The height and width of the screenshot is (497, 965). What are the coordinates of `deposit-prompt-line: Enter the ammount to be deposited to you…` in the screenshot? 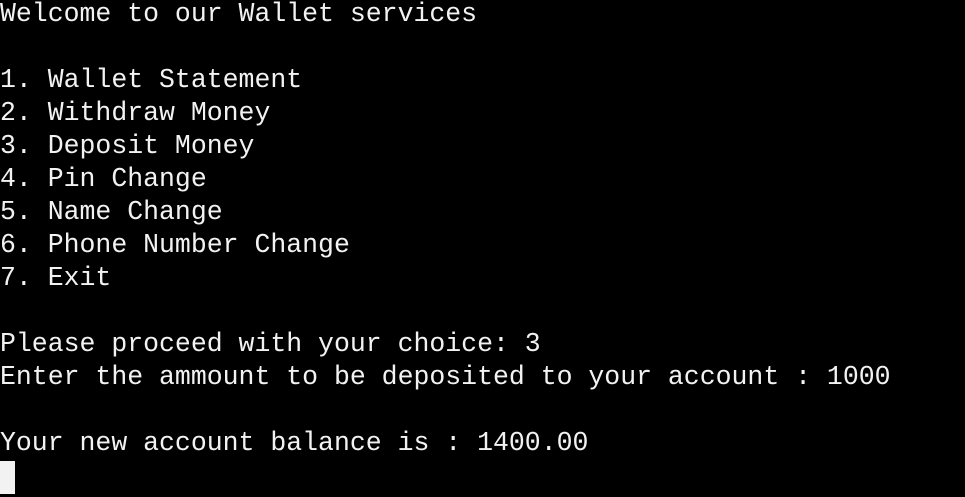 It's located at (445, 377).